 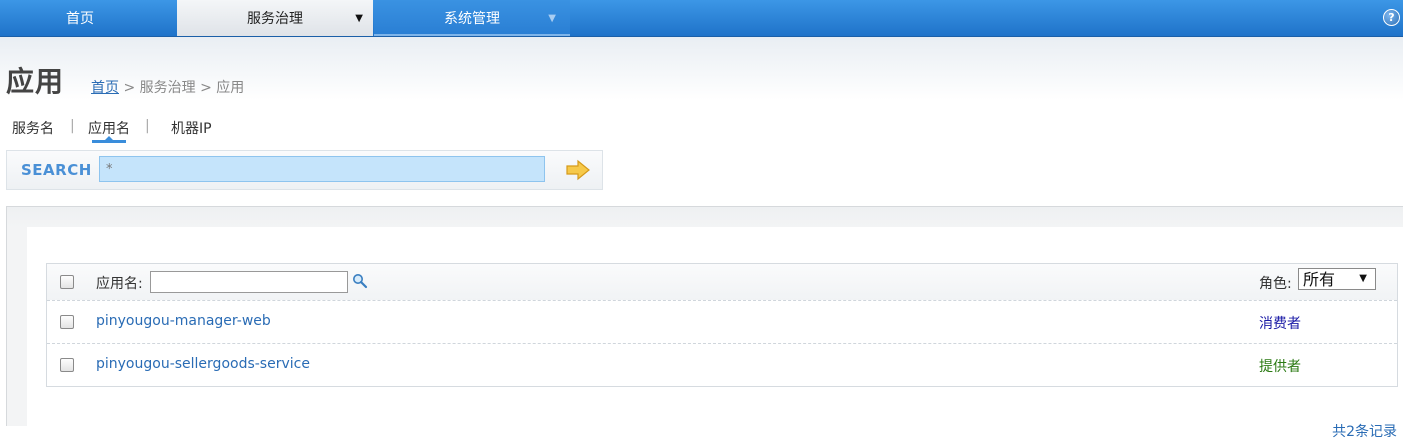 What do you see at coordinates (722, 364) in the screenshot?
I see `table-row: pinyougou-sellergoods-service 提供者` at bounding box center [722, 364].